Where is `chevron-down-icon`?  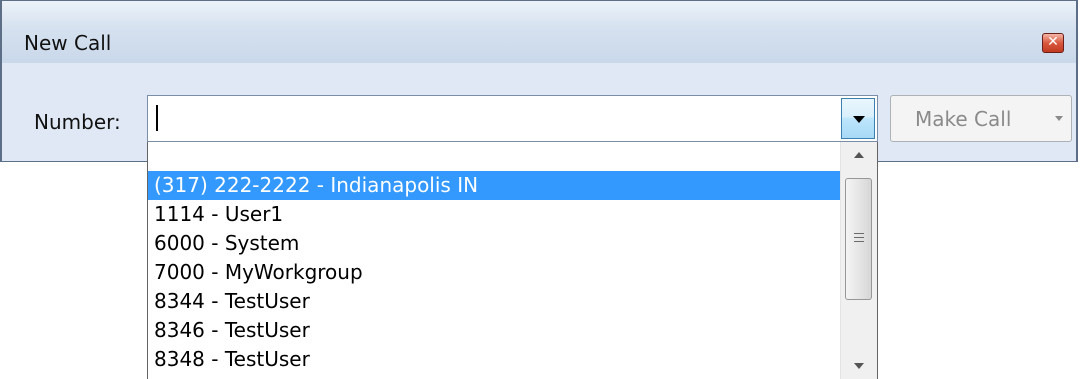 chevron-down-icon is located at coordinates (859, 119).